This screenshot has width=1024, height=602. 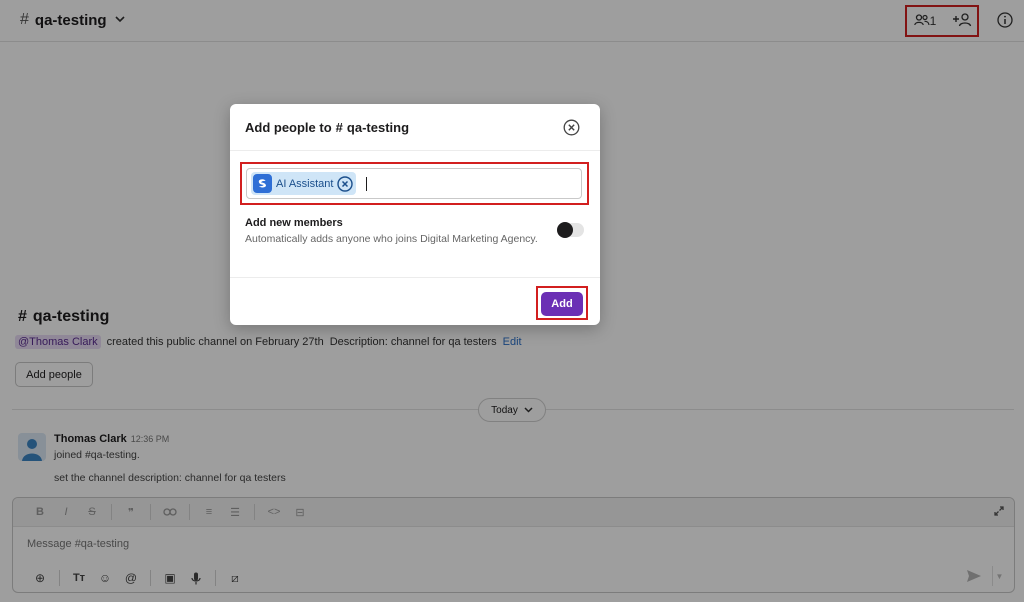 What do you see at coordinates (415, 301) in the screenshot?
I see `dialog-footer: Add` at bounding box center [415, 301].